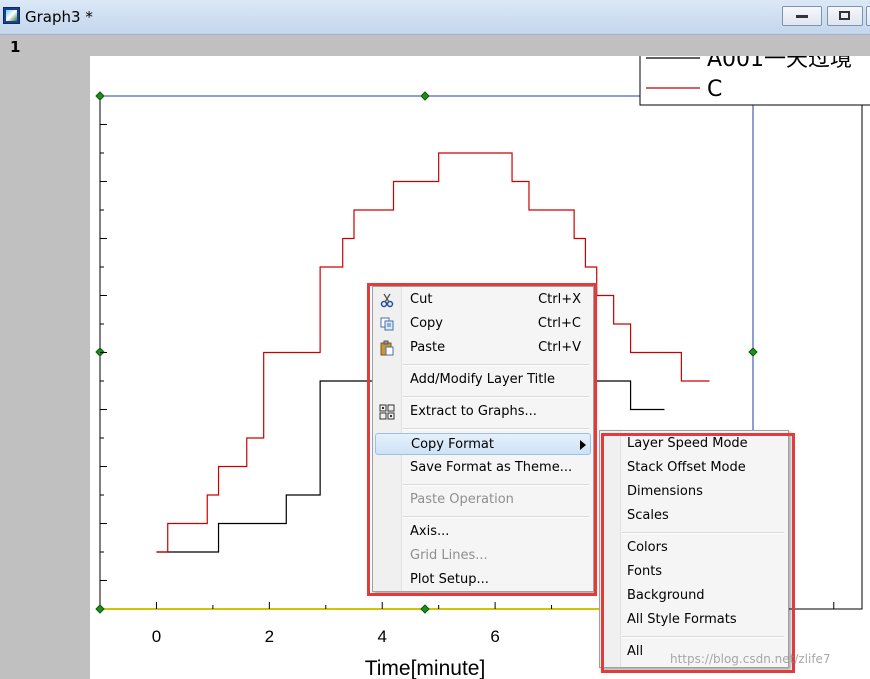  What do you see at coordinates (714, 89) in the screenshot?
I see `legend-entry-label: C` at bounding box center [714, 89].